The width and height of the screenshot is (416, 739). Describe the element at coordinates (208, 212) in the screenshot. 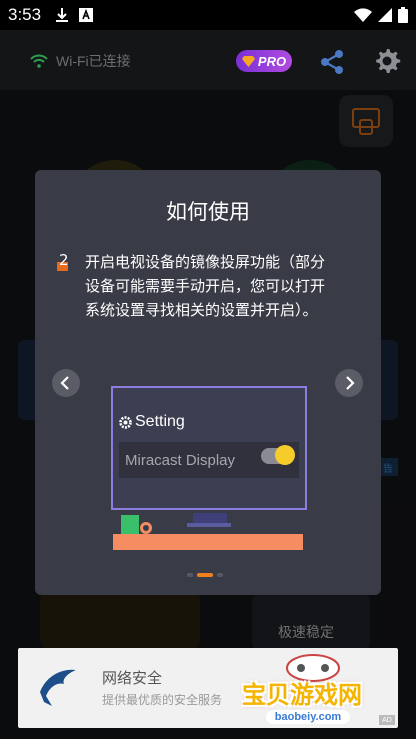

I see `dialog-title: 如何使用` at that location.